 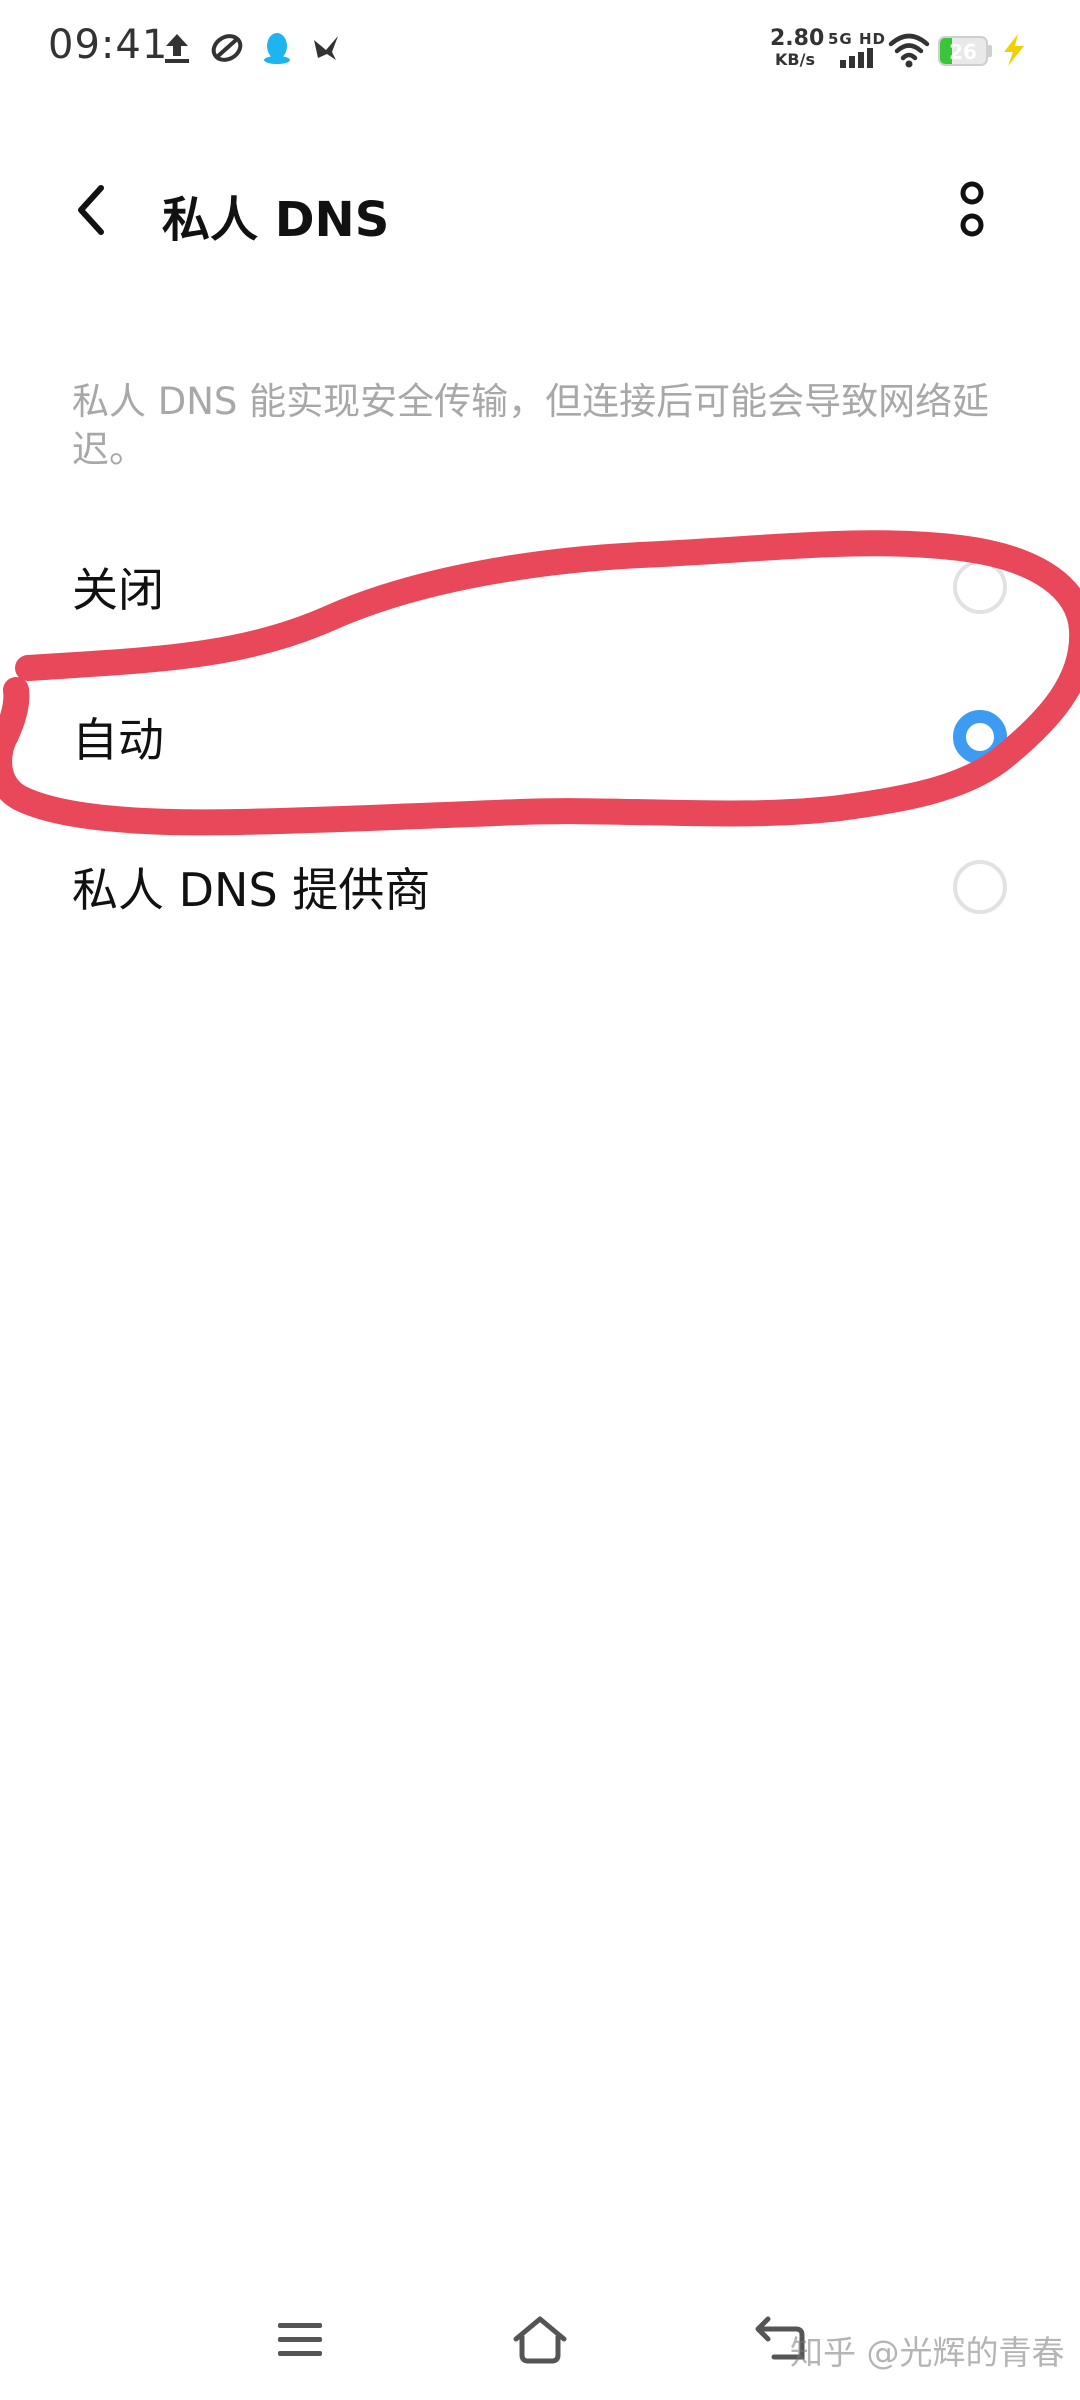 I want to click on network-speed-value: 2.80, so click(x=797, y=38).